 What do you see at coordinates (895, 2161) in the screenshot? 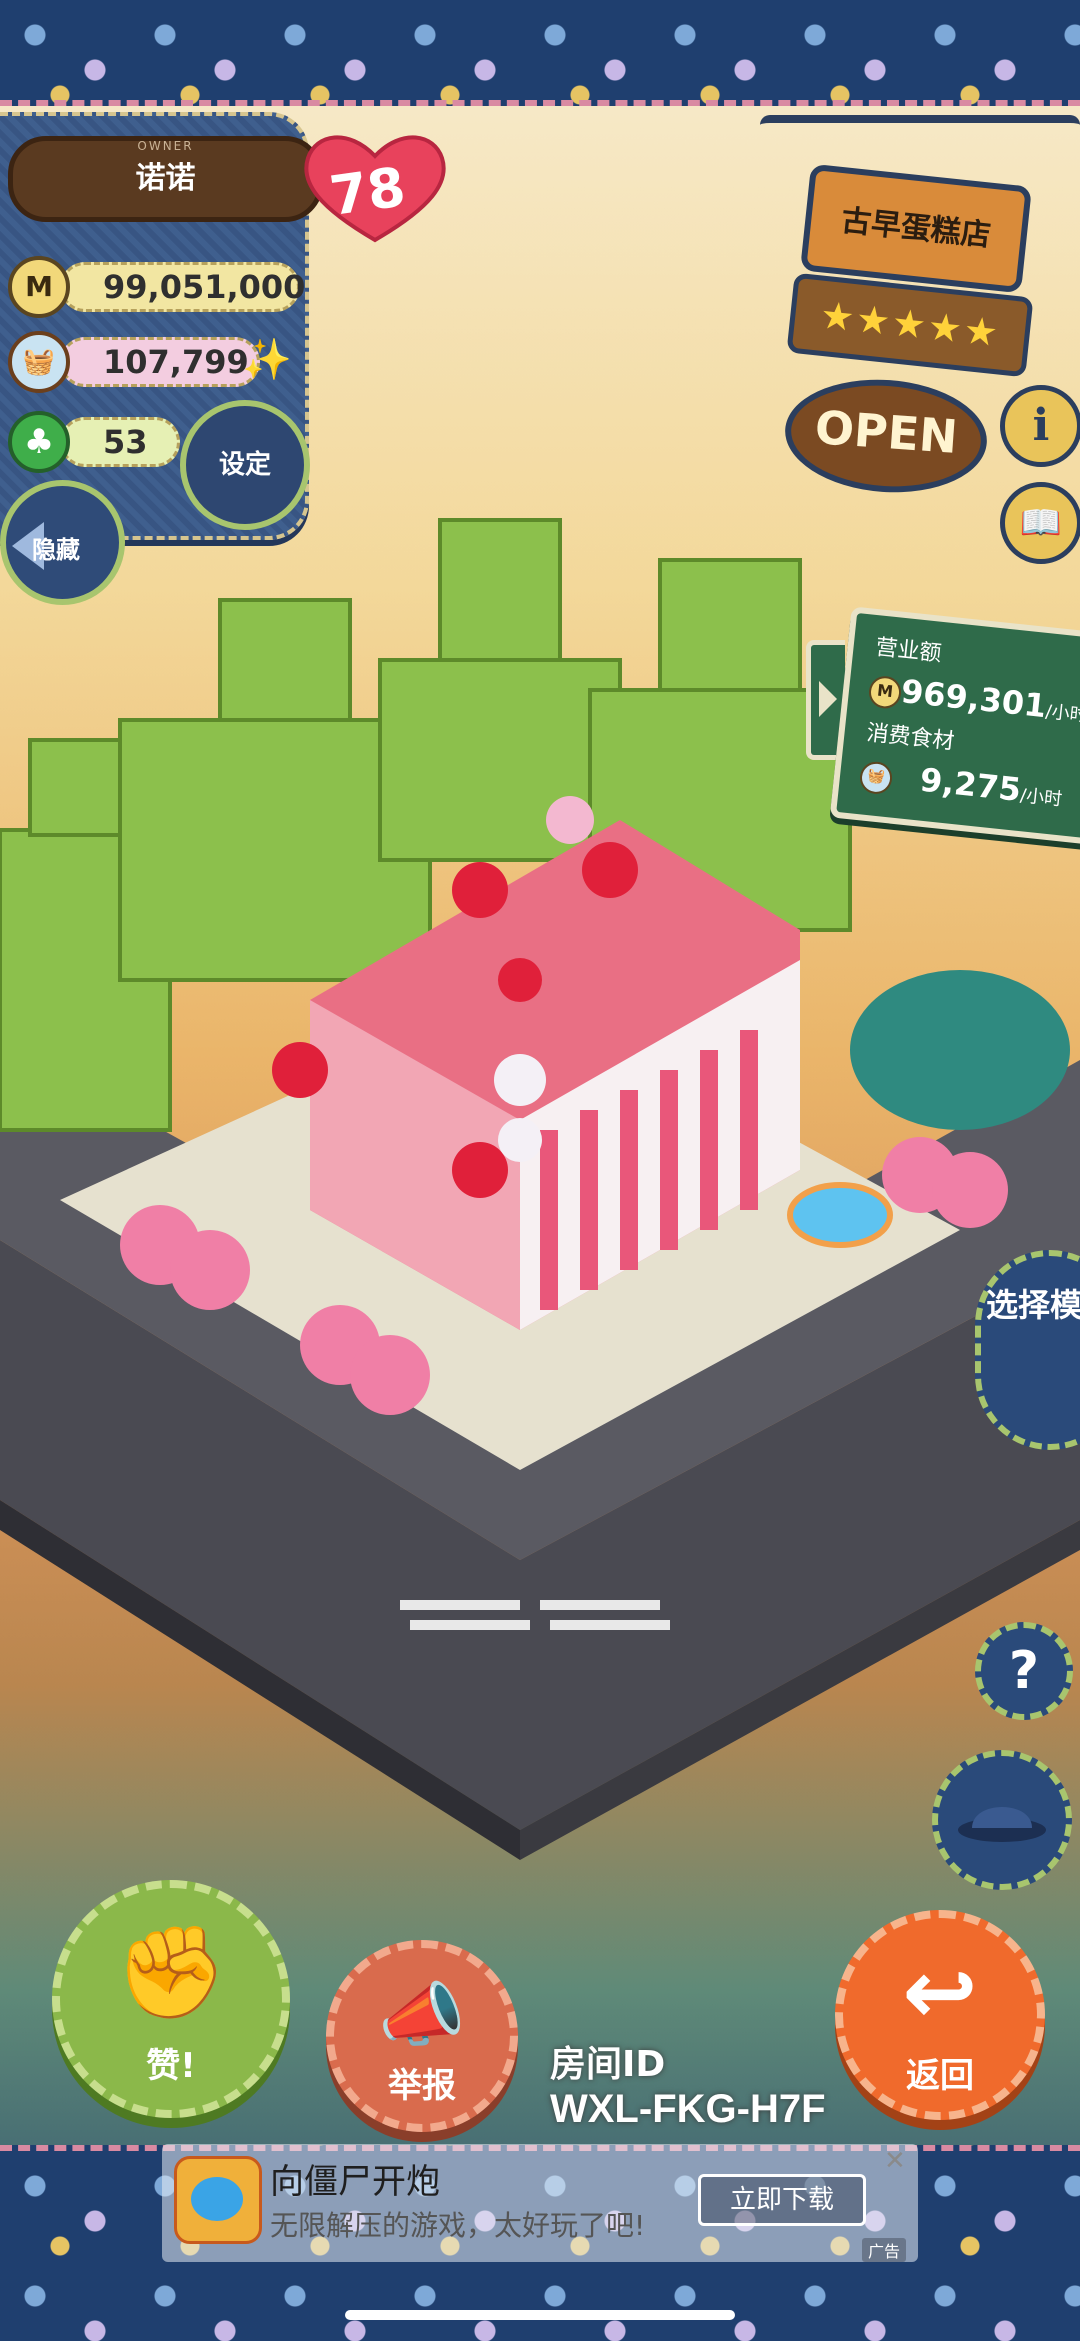
I see `close-icon: ✕` at bounding box center [895, 2161].